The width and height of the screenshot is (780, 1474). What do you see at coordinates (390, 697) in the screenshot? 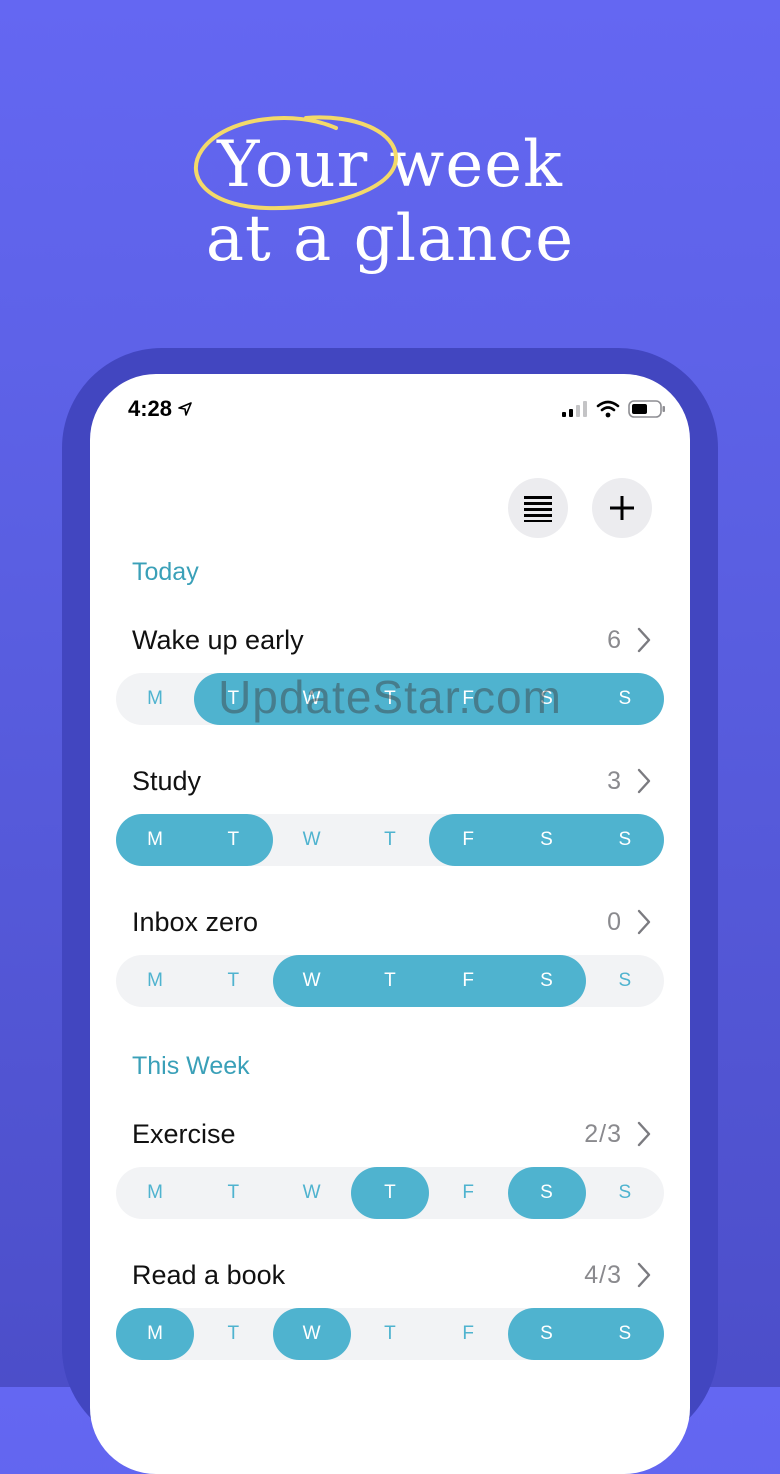
I see `watermark: UpdateStar.com` at bounding box center [390, 697].